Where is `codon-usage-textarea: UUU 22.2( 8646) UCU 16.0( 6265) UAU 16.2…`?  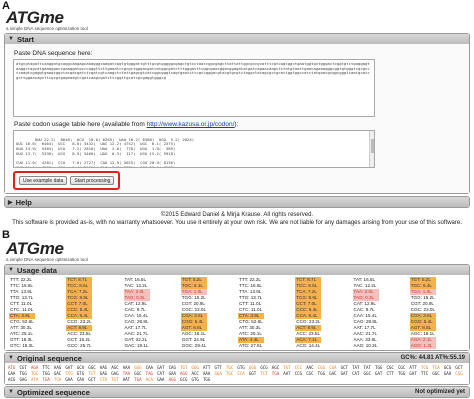 codon-usage-textarea: UUU 22.2( 8646) UCU 16.0( 6265) UAU 16.2… is located at coordinates (194, 149).